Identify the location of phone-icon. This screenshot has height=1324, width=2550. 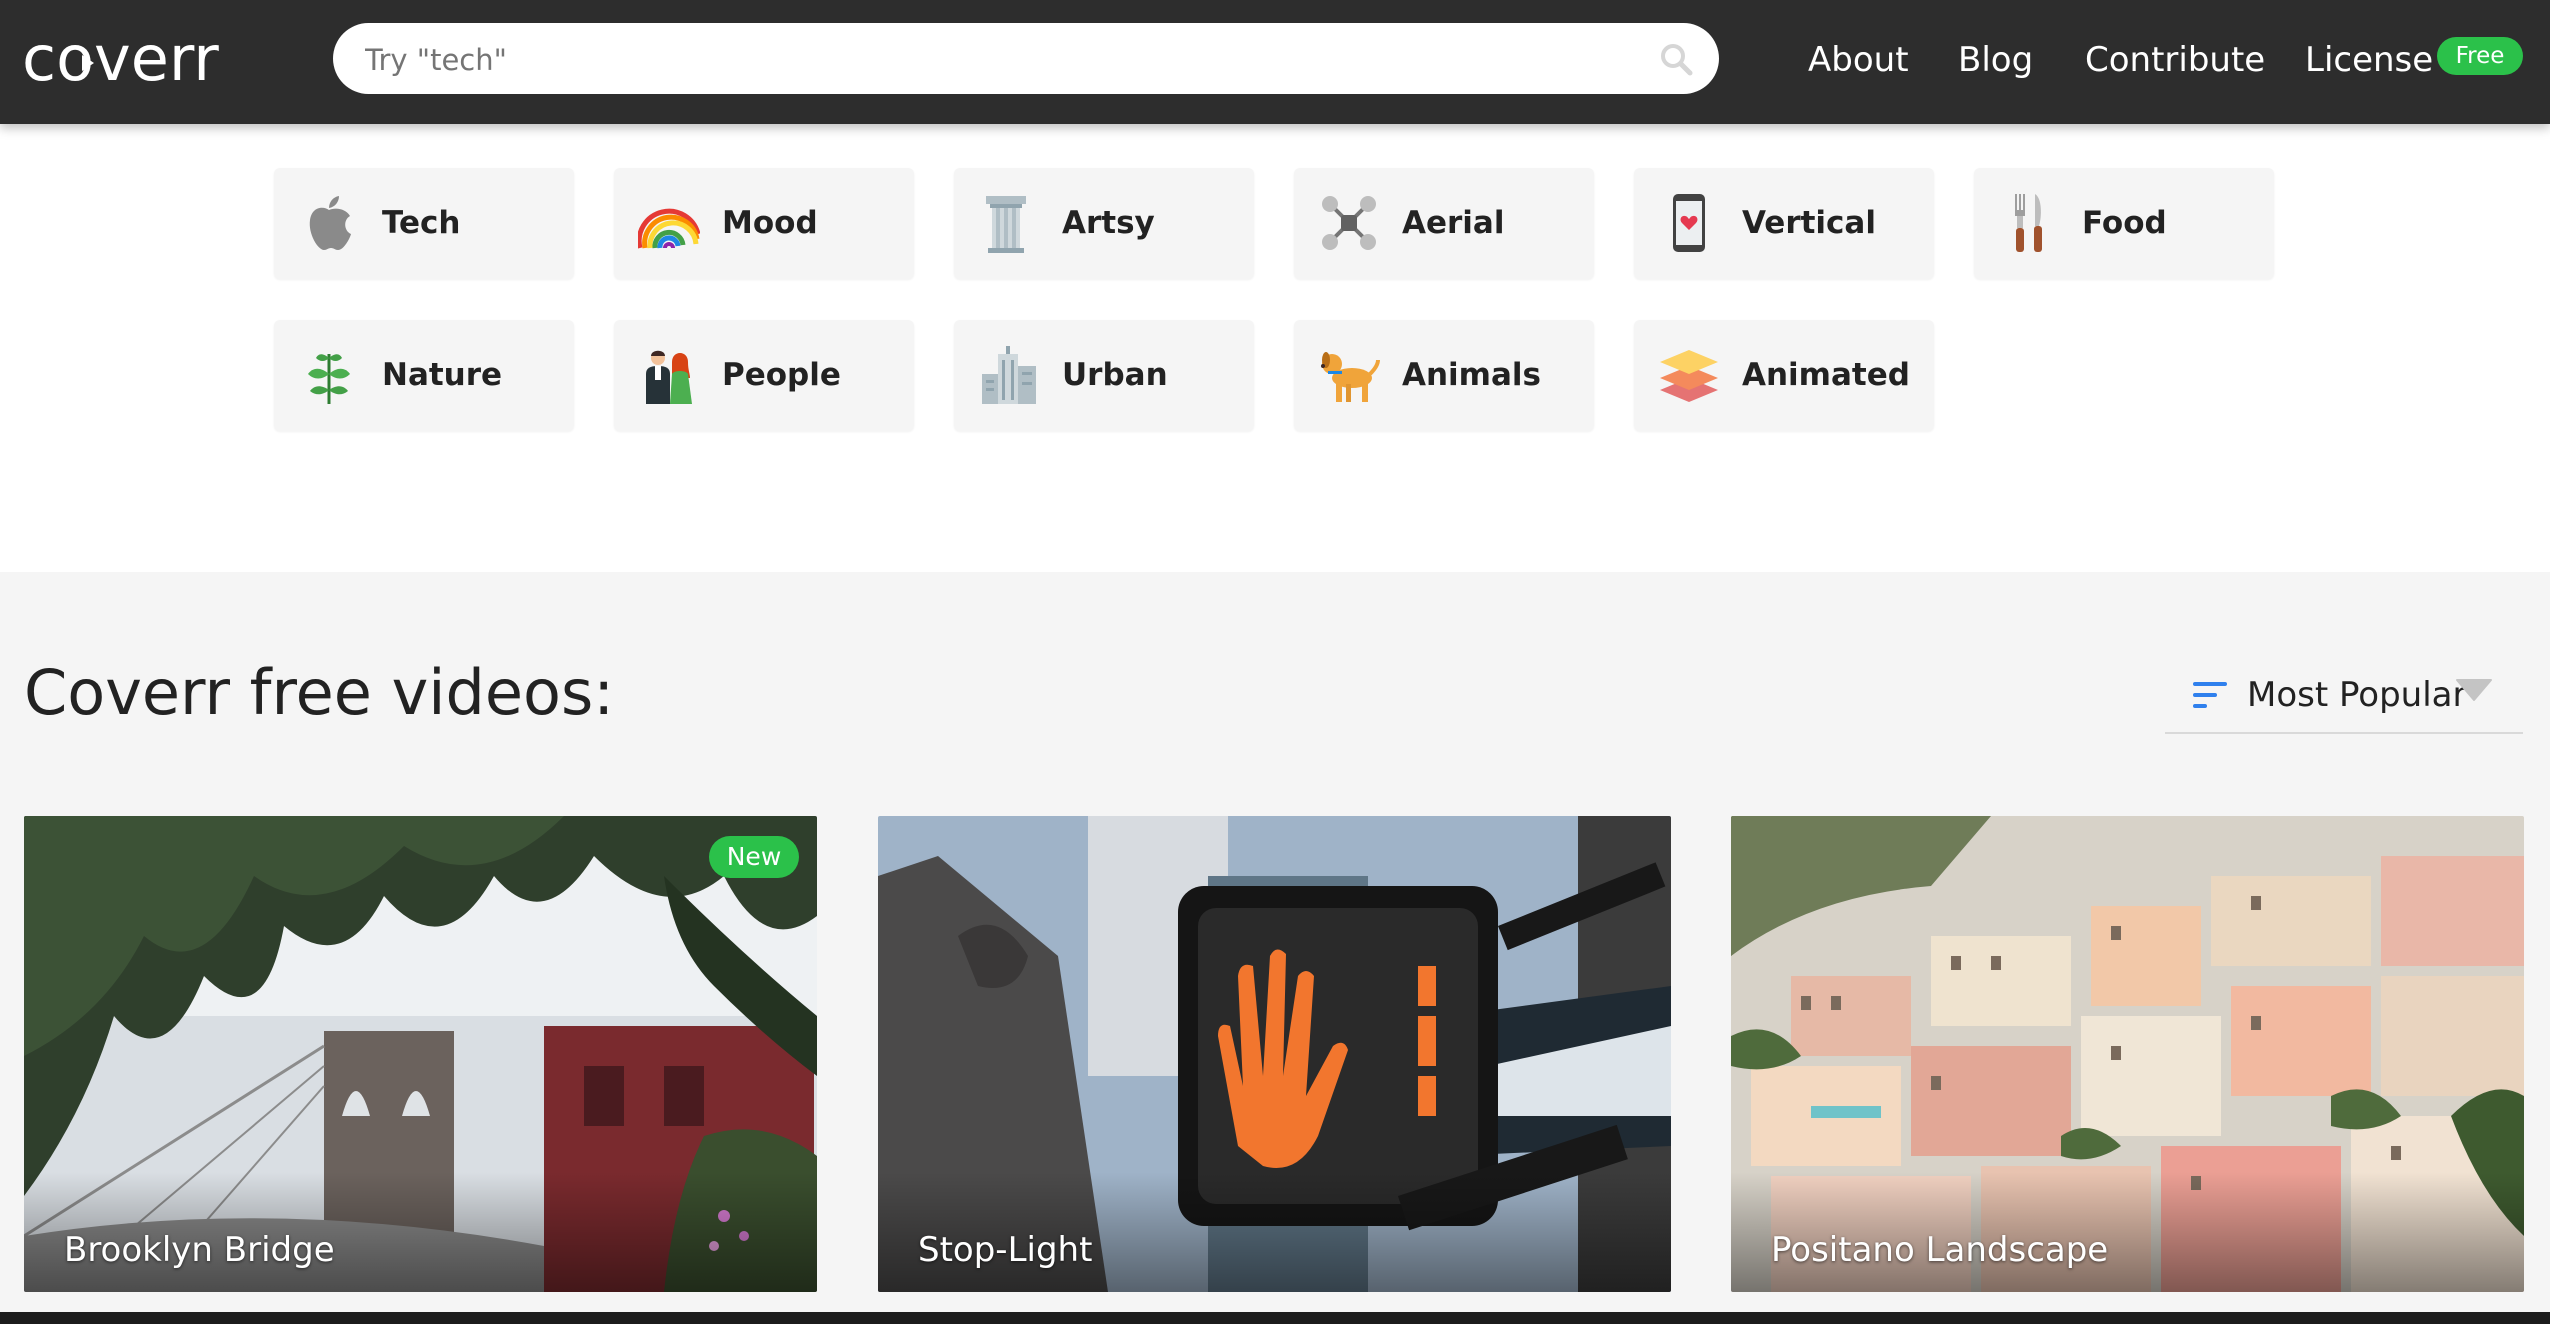
(1689, 223).